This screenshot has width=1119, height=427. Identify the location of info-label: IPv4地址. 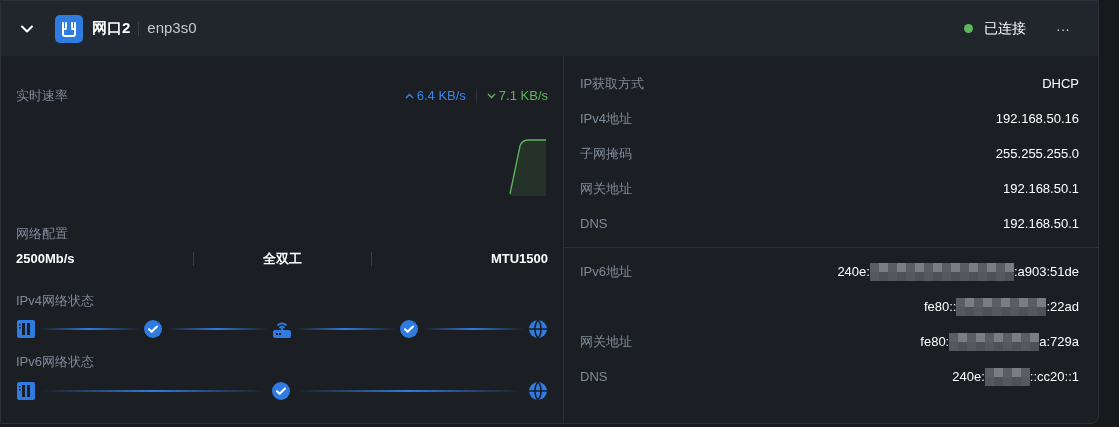
(606, 118).